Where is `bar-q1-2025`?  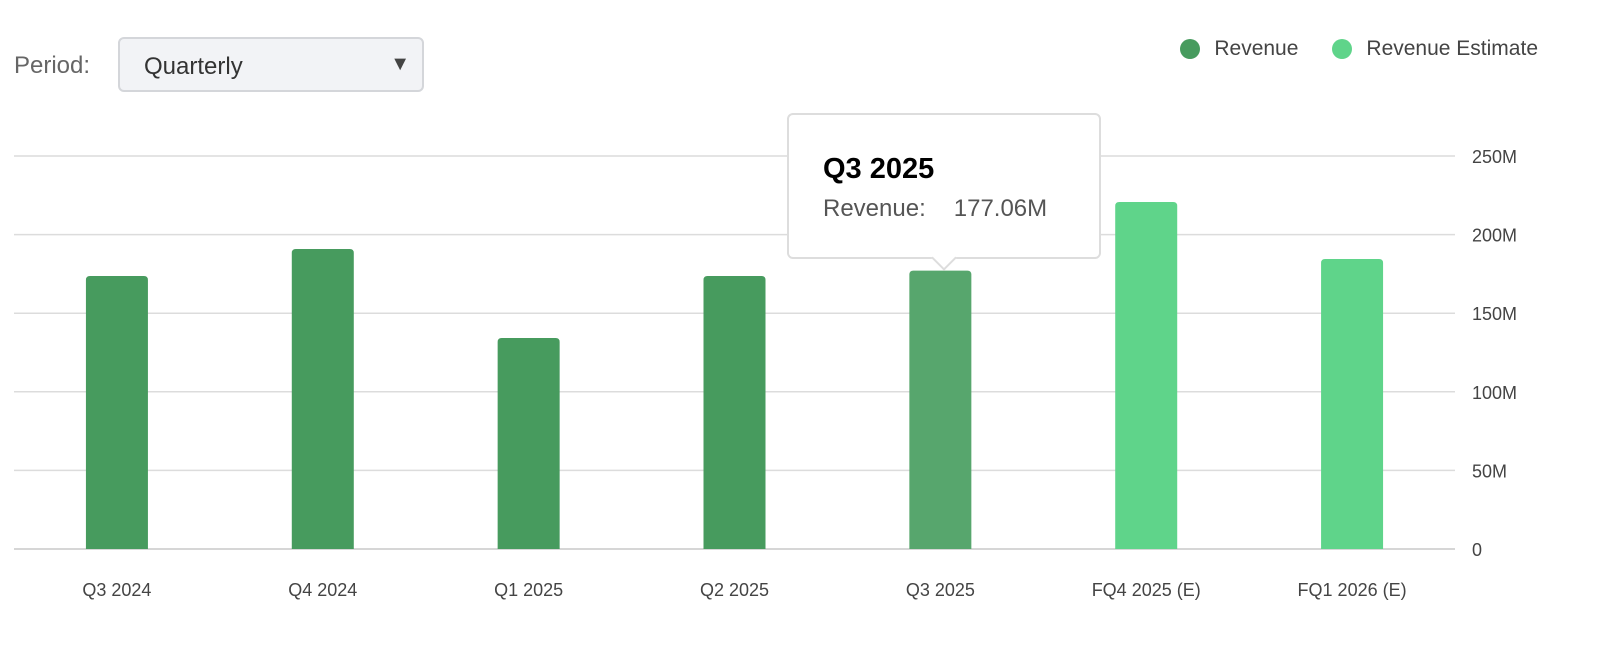
bar-q1-2025 is located at coordinates (528, 443).